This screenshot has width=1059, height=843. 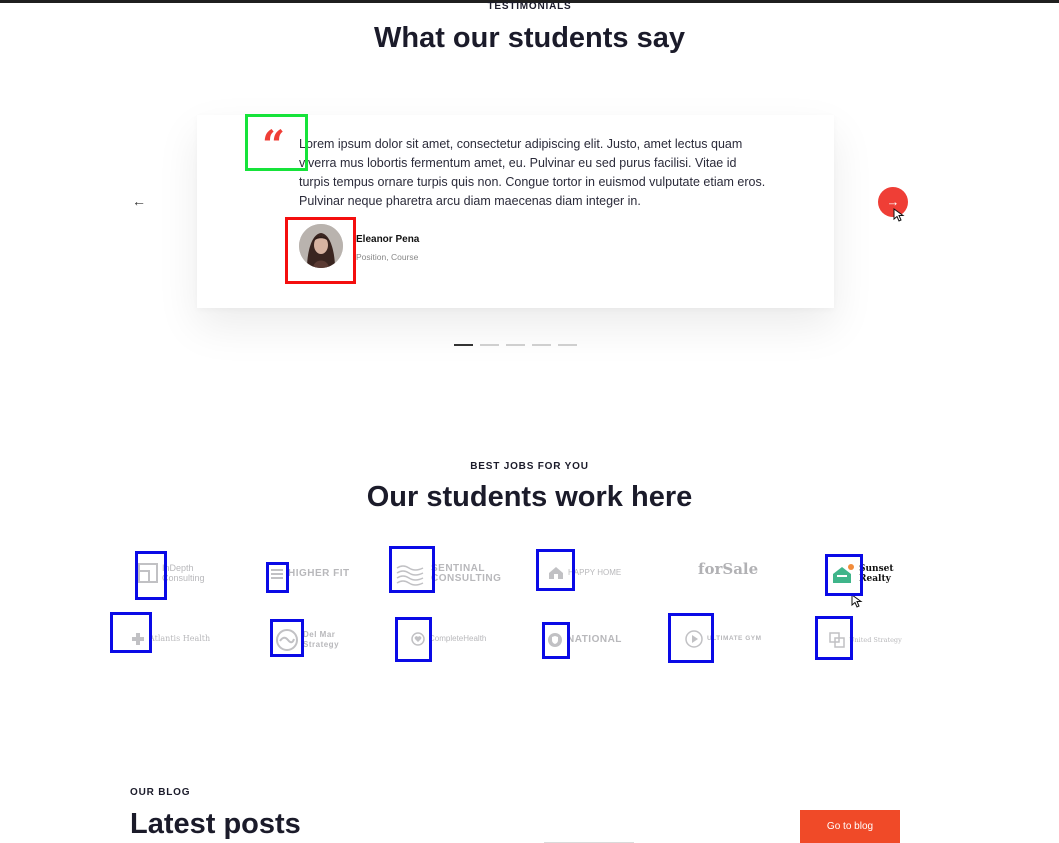 What do you see at coordinates (529, 466) in the screenshot?
I see `jobs-eyebrow: BEST JOBS FOR YOU` at bounding box center [529, 466].